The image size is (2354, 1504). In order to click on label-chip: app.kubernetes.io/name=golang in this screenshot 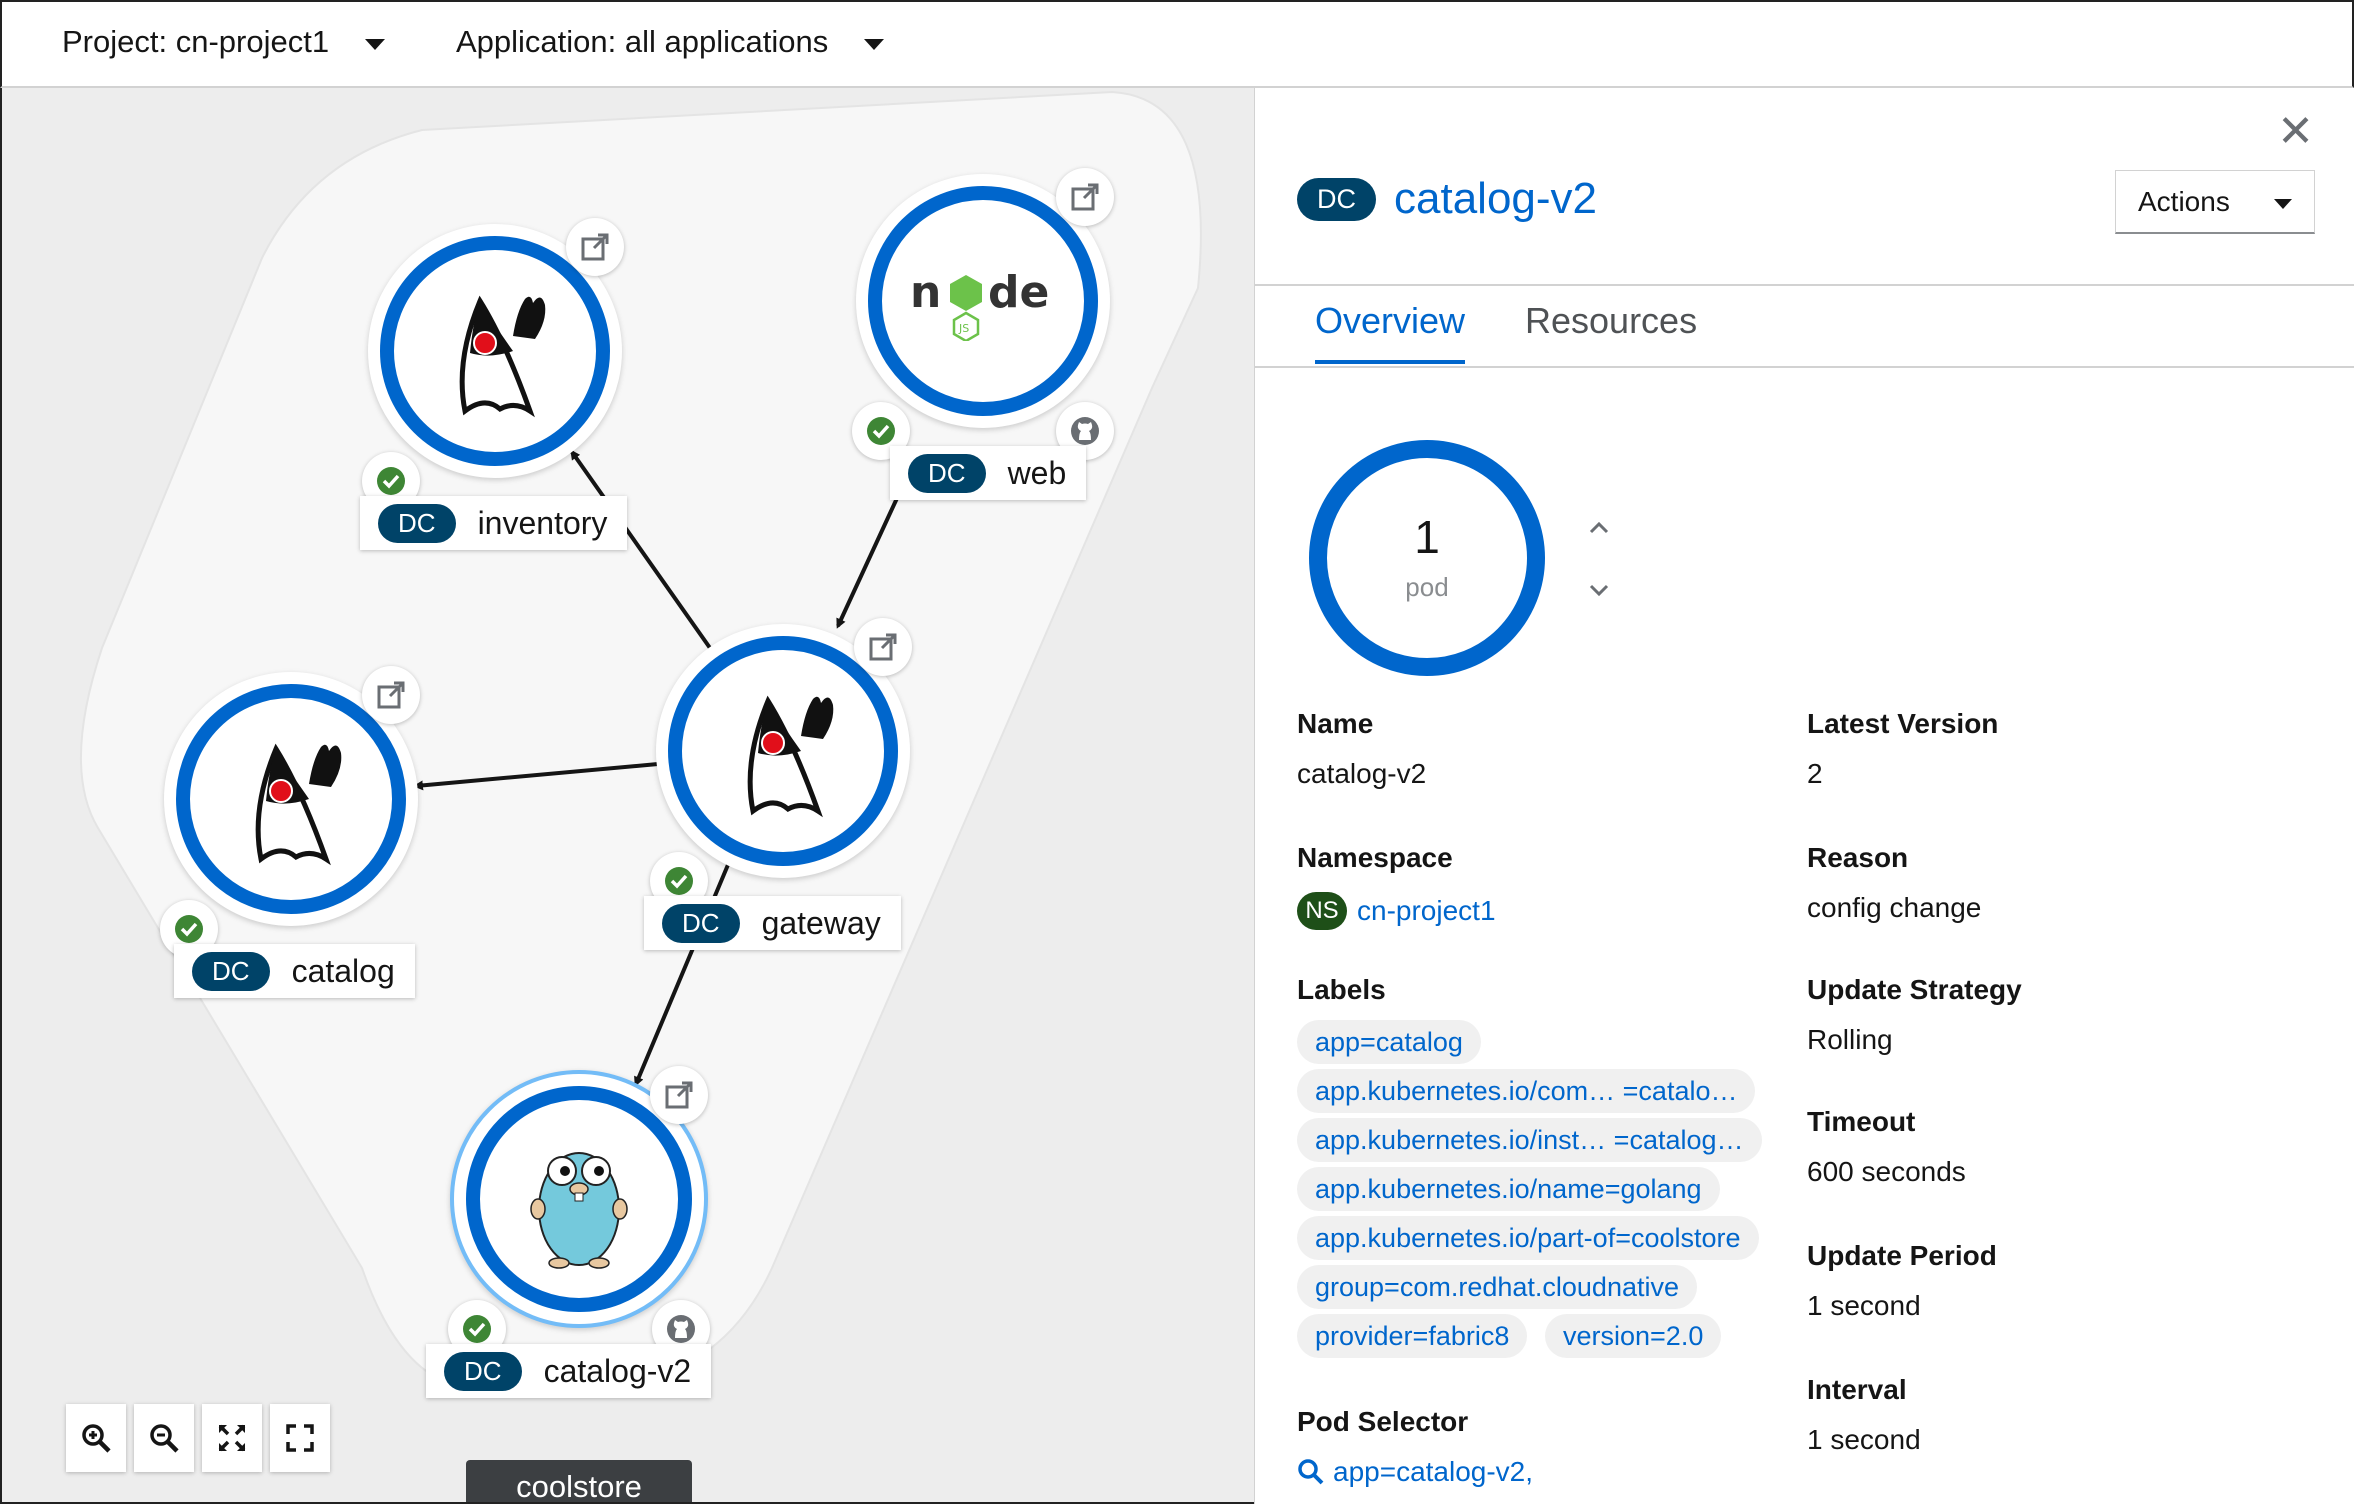, I will do `click(1508, 1189)`.